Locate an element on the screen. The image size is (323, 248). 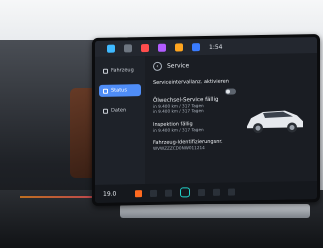
car-icon is located at coordinates (105, 71).